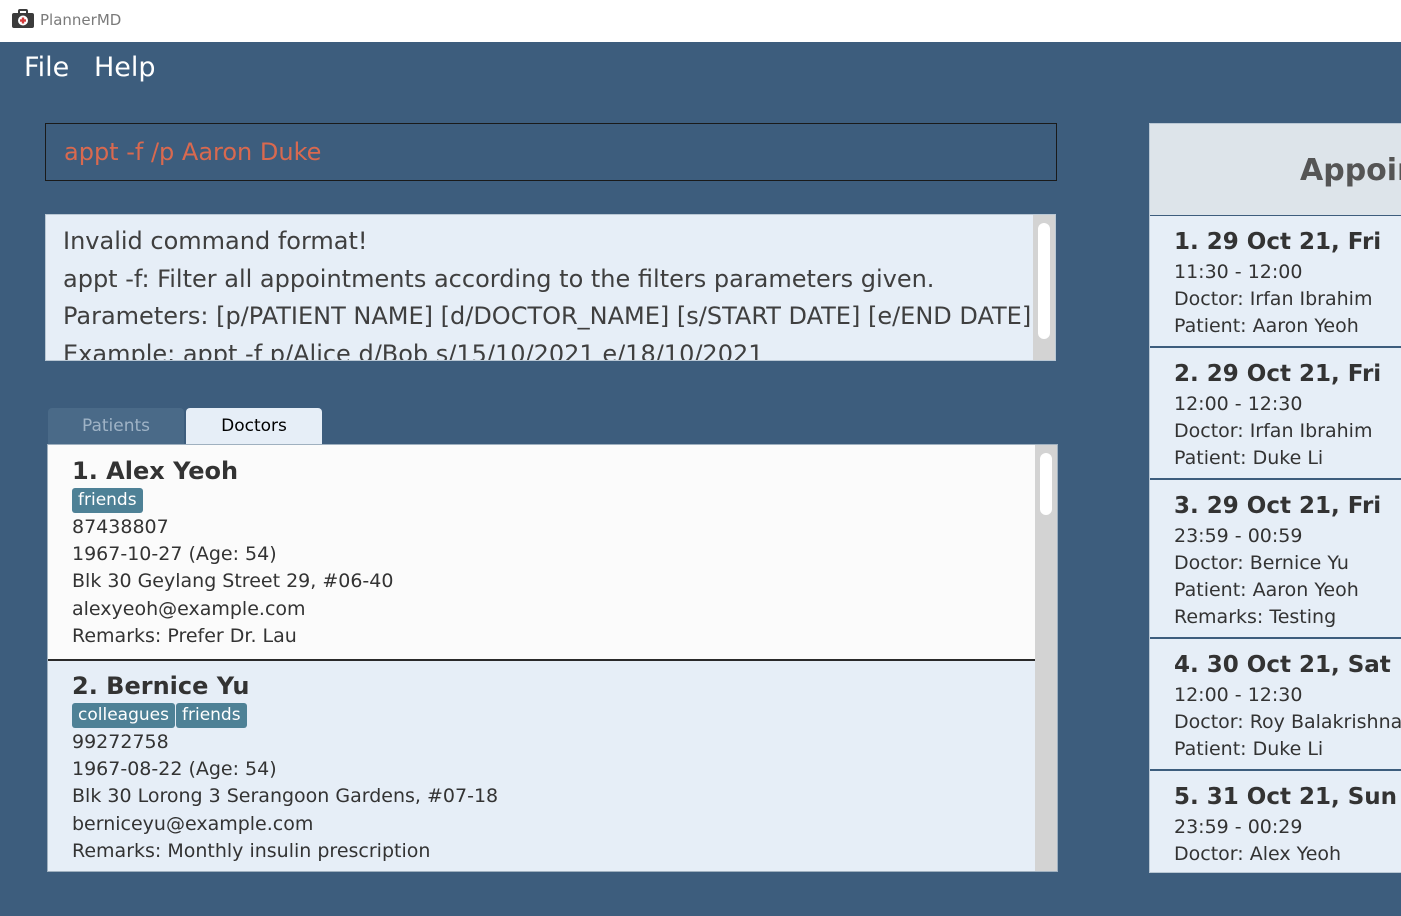  I want to click on person-dob: 1967-10-27 (Age: 54), so click(174, 554).